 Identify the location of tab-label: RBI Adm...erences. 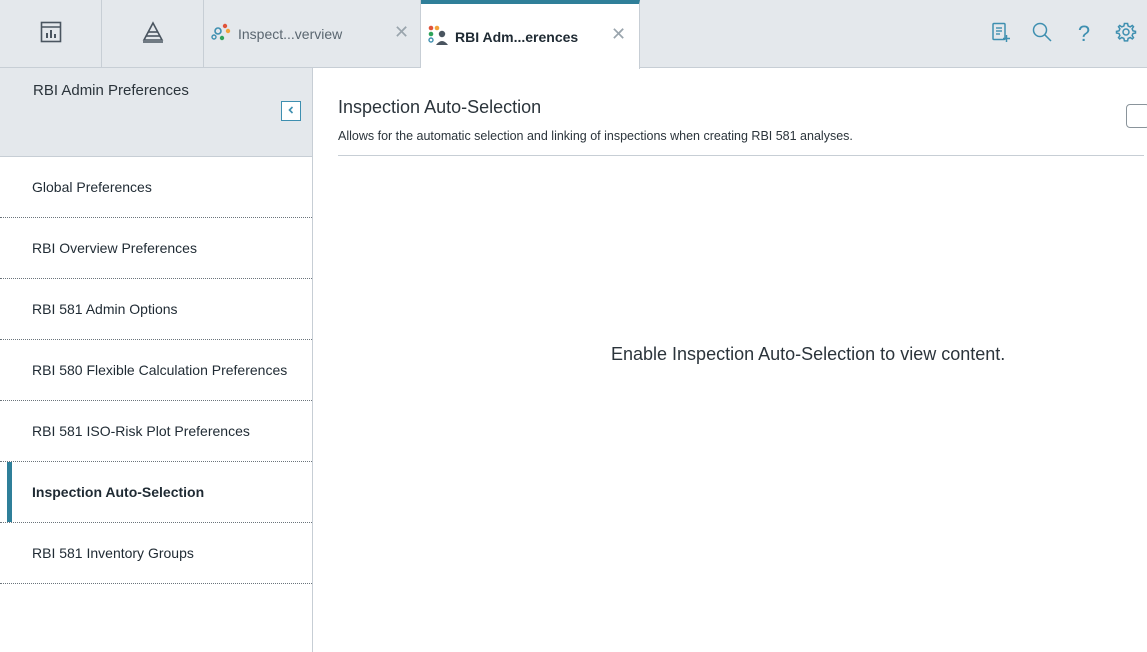
(517, 36).